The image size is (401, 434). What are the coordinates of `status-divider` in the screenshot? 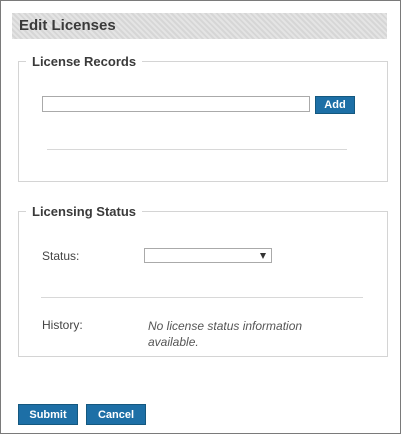 It's located at (202, 297).